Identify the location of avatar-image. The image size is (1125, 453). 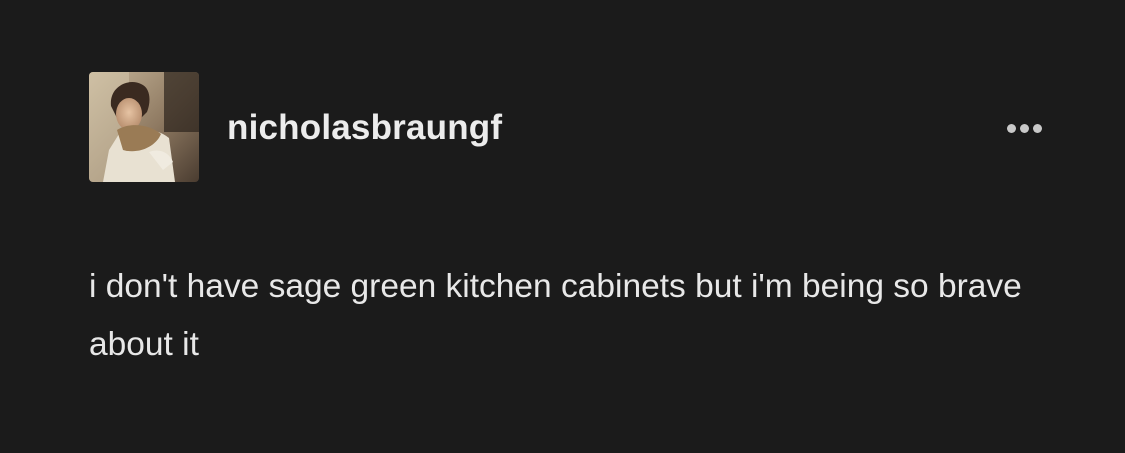
(144, 127).